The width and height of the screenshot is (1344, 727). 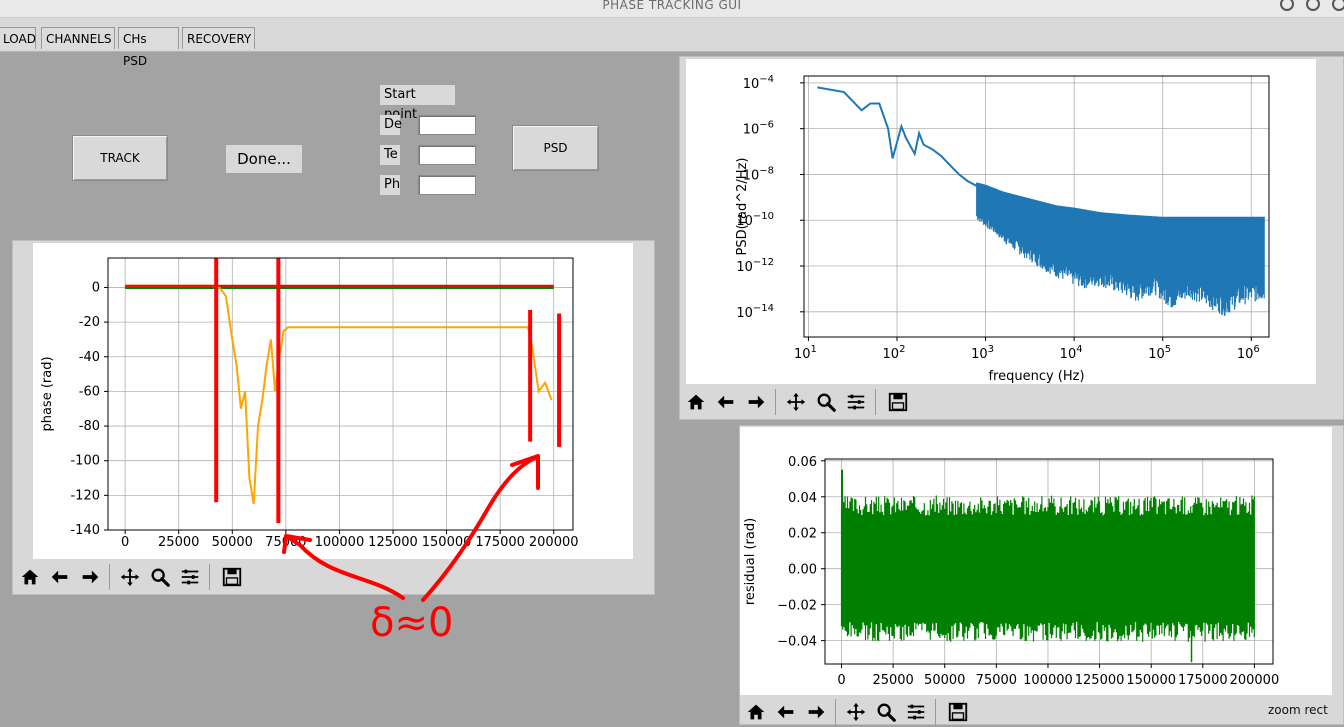 What do you see at coordinates (411, 550) in the screenshot?
I see `annotation-overlay: δ≈0` at bounding box center [411, 550].